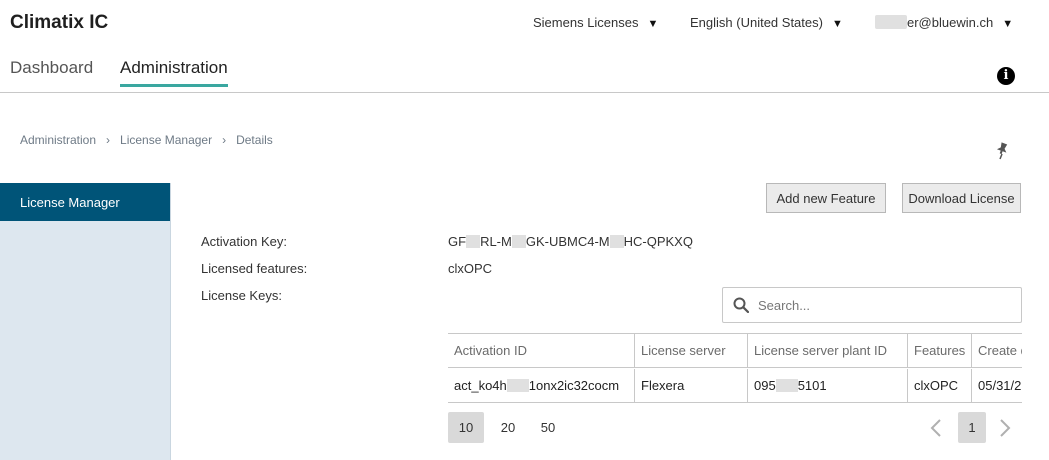 The image size is (1049, 460). Describe the element at coordinates (574, 385) in the screenshot. I see `activation-id-part: 1onx2ic32cocm` at that location.